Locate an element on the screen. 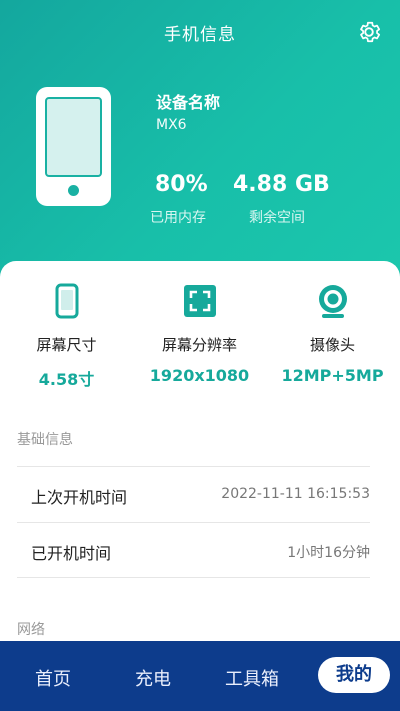  spec-label: 屏幕分辨率 is located at coordinates (199, 345).